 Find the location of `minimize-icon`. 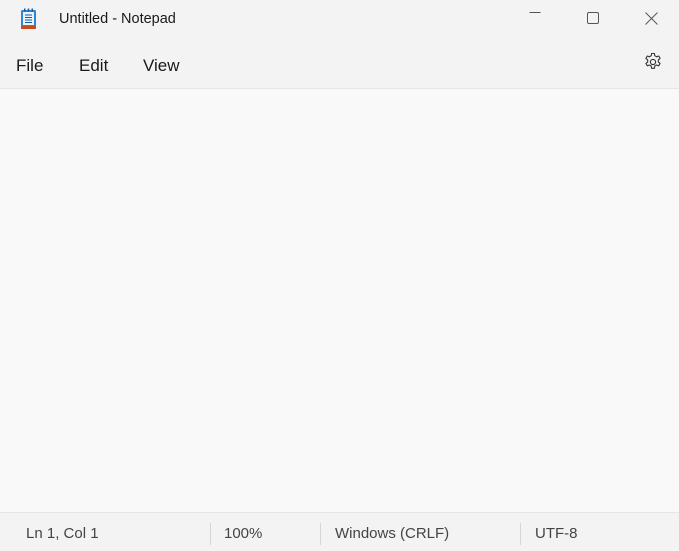

minimize-icon is located at coordinates (535, 18).